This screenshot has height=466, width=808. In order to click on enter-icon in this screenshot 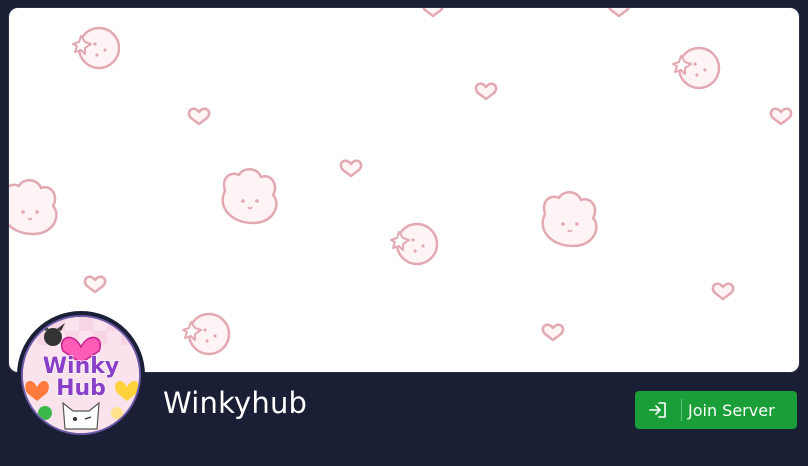, I will do `click(658, 410)`.